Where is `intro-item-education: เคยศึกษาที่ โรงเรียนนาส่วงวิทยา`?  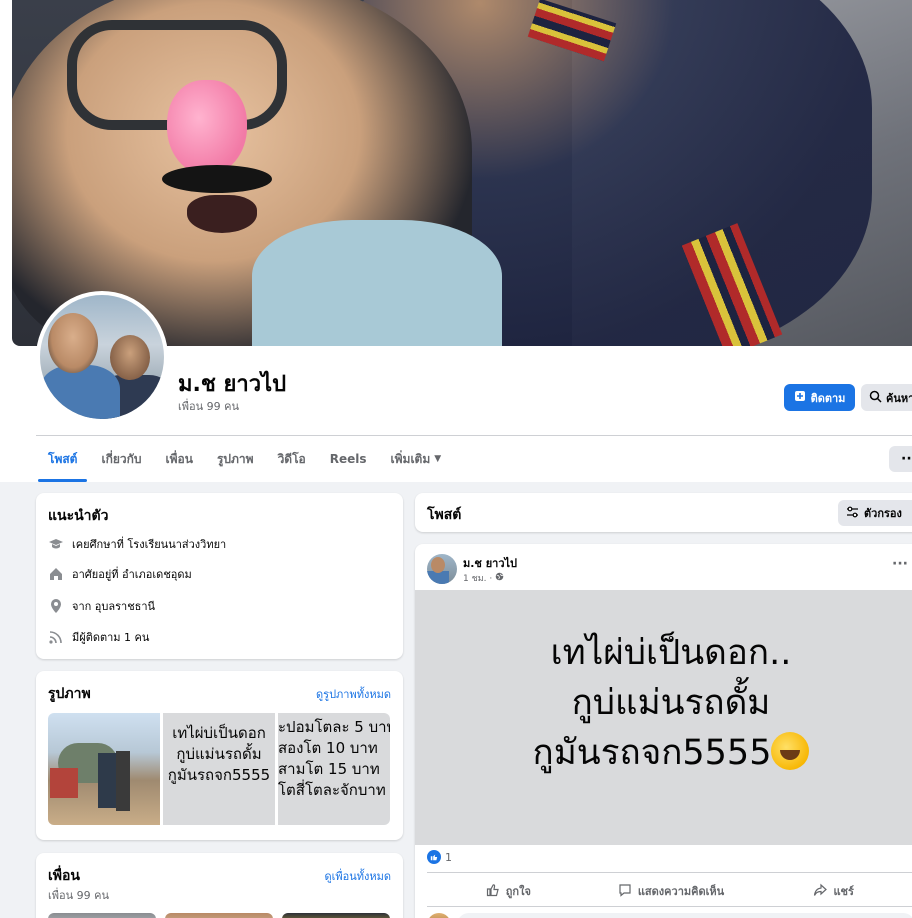
intro-item-education: เคยศึกษาที่ โรงเรียนนาส่วงวิทยา is located at coordinates (137, 544).